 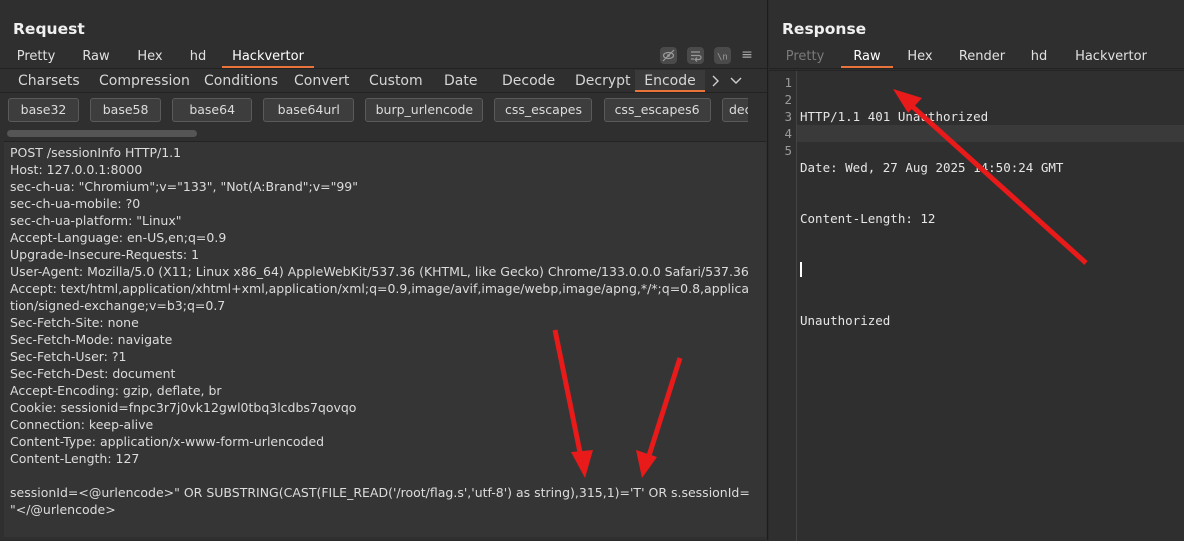 What do you see at coordinates (116, 390) in the screenshot?
I see `request-line: Accept-Encoding: gzip, deflate, br` at bounding box center [116, 390].